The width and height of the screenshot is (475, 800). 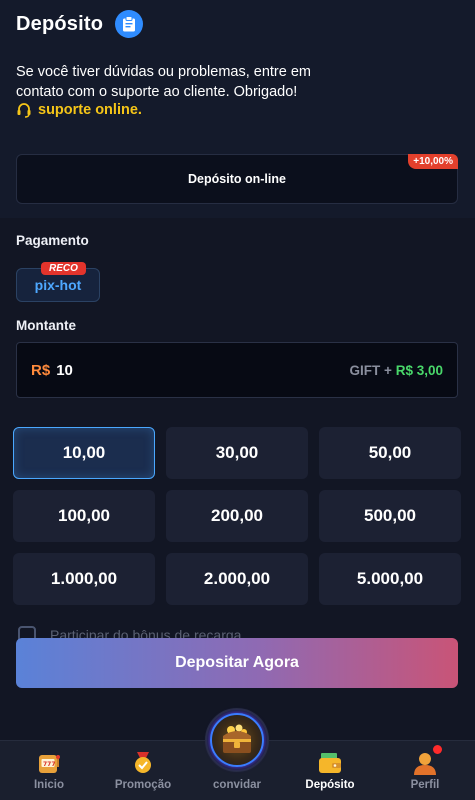 I want to click on amount-input: R$ 10 GIFT + R$ 3,00, so click(x=237, y=370).